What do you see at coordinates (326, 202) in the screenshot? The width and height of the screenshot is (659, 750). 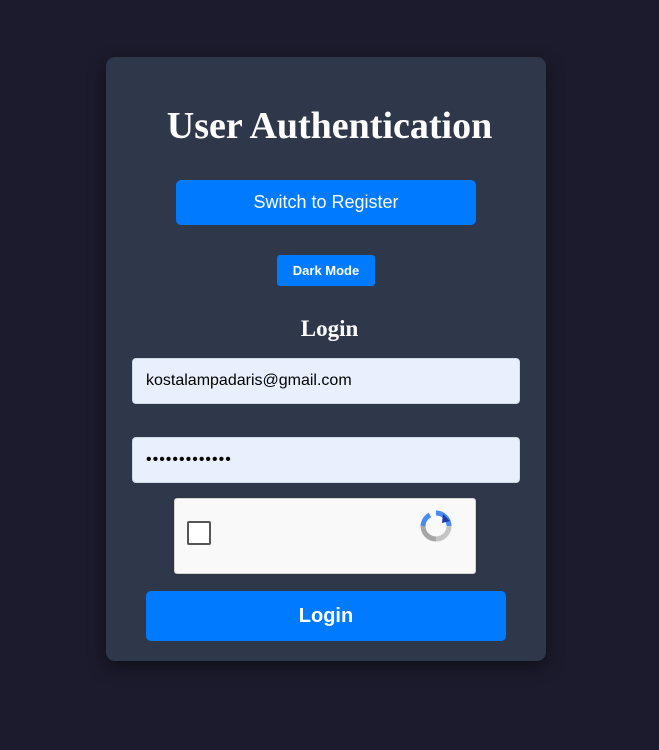 I see `switch-to-register-button: Switch to Register` at bounding box center [326, 202].